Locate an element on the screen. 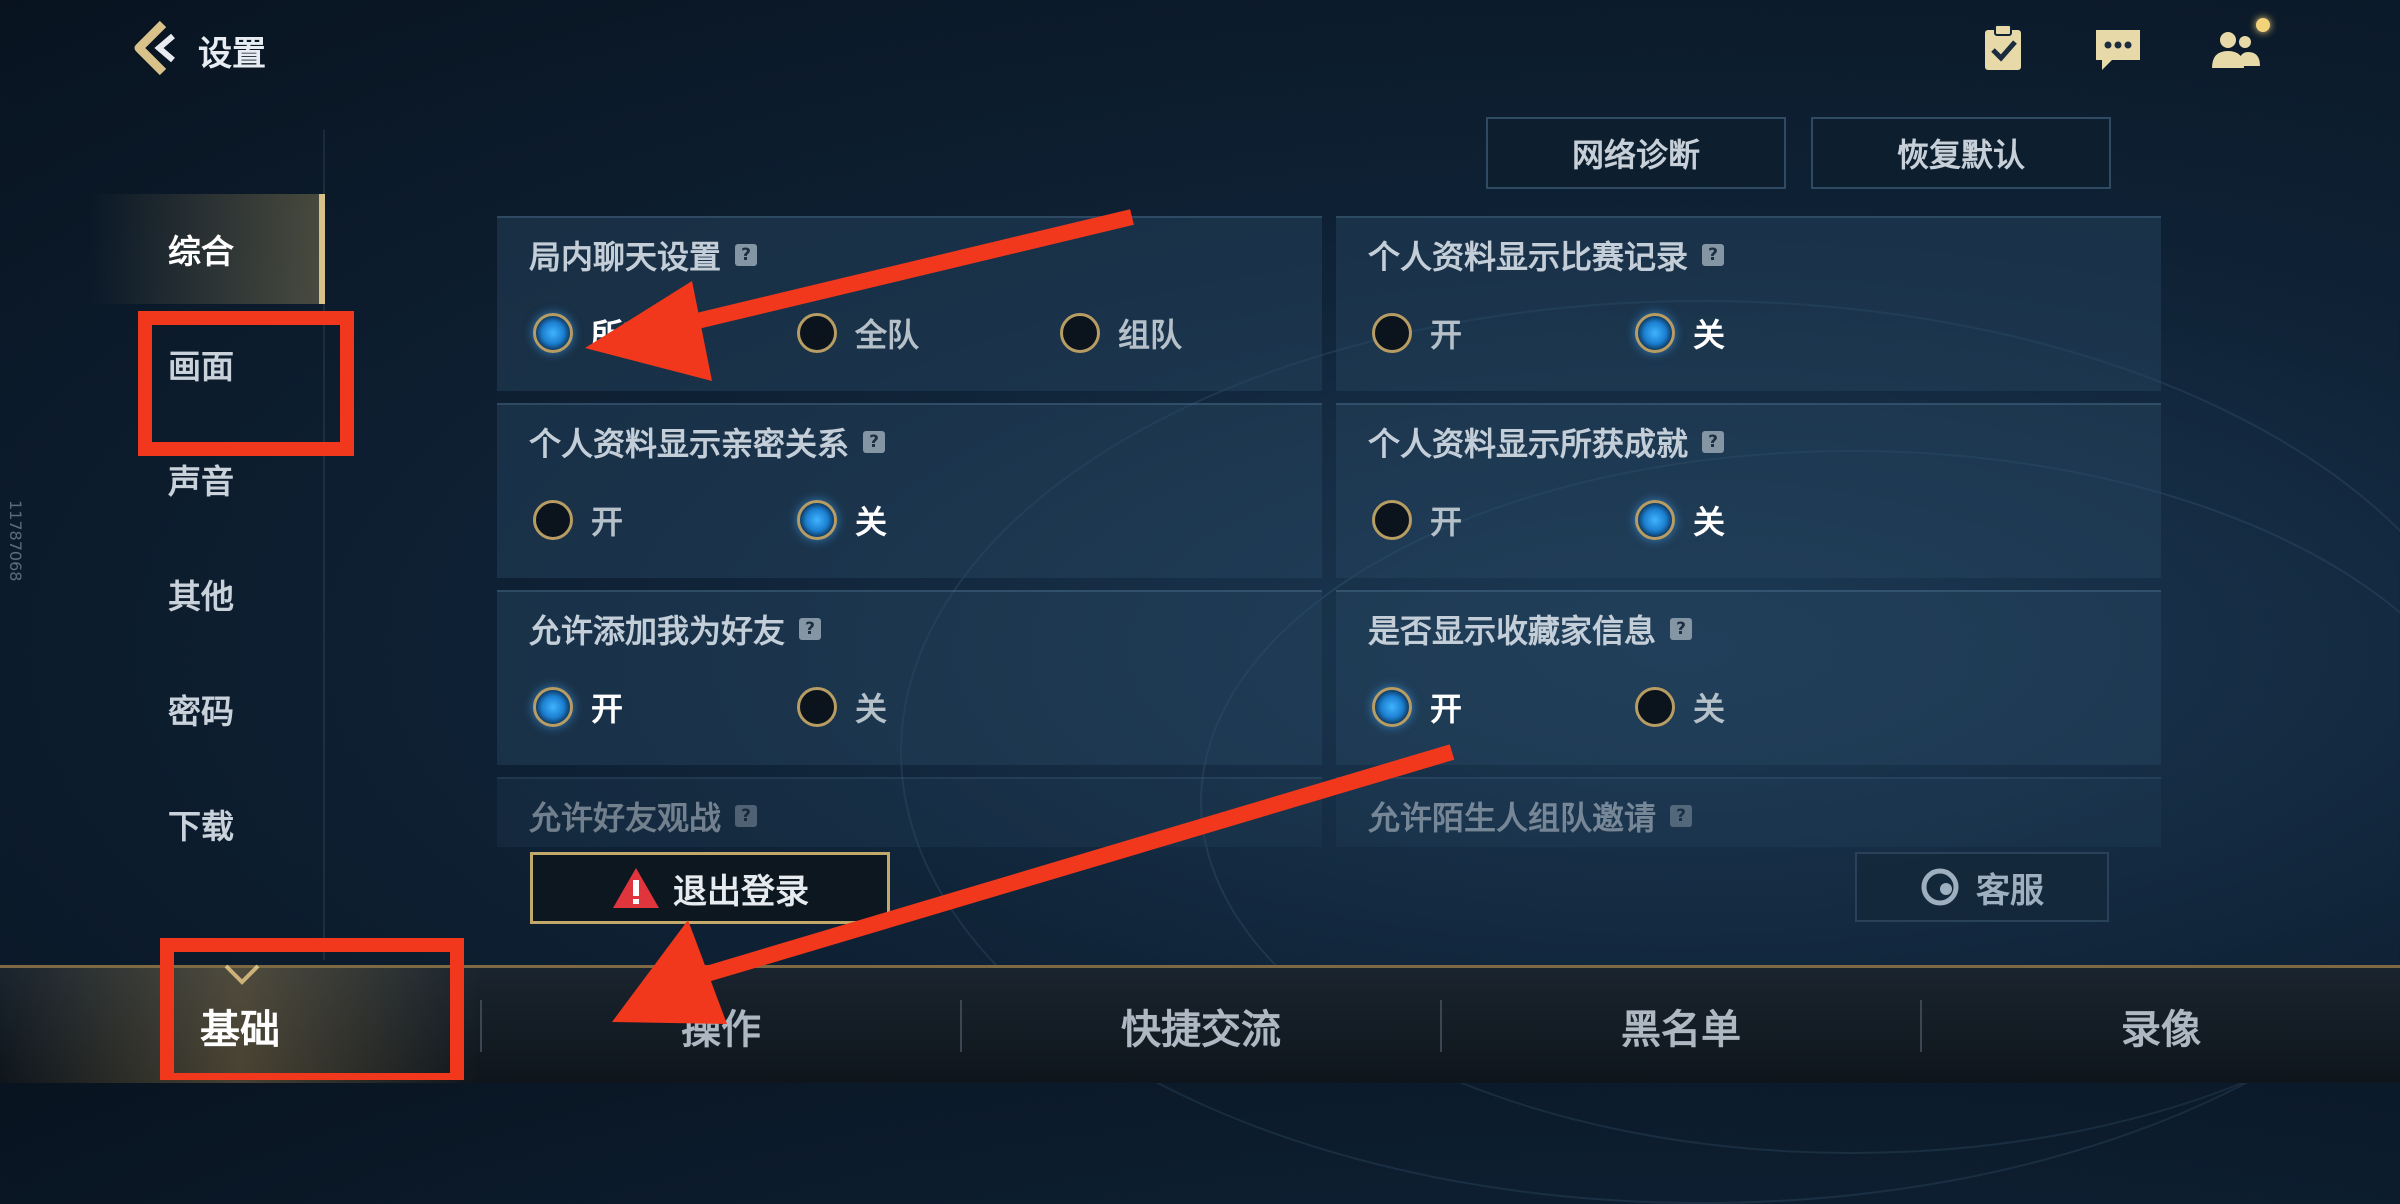  bottom-tab-bar: 基础 操作 快捷交流 黑名单 录像 is located at coordinates (1200, 1023).